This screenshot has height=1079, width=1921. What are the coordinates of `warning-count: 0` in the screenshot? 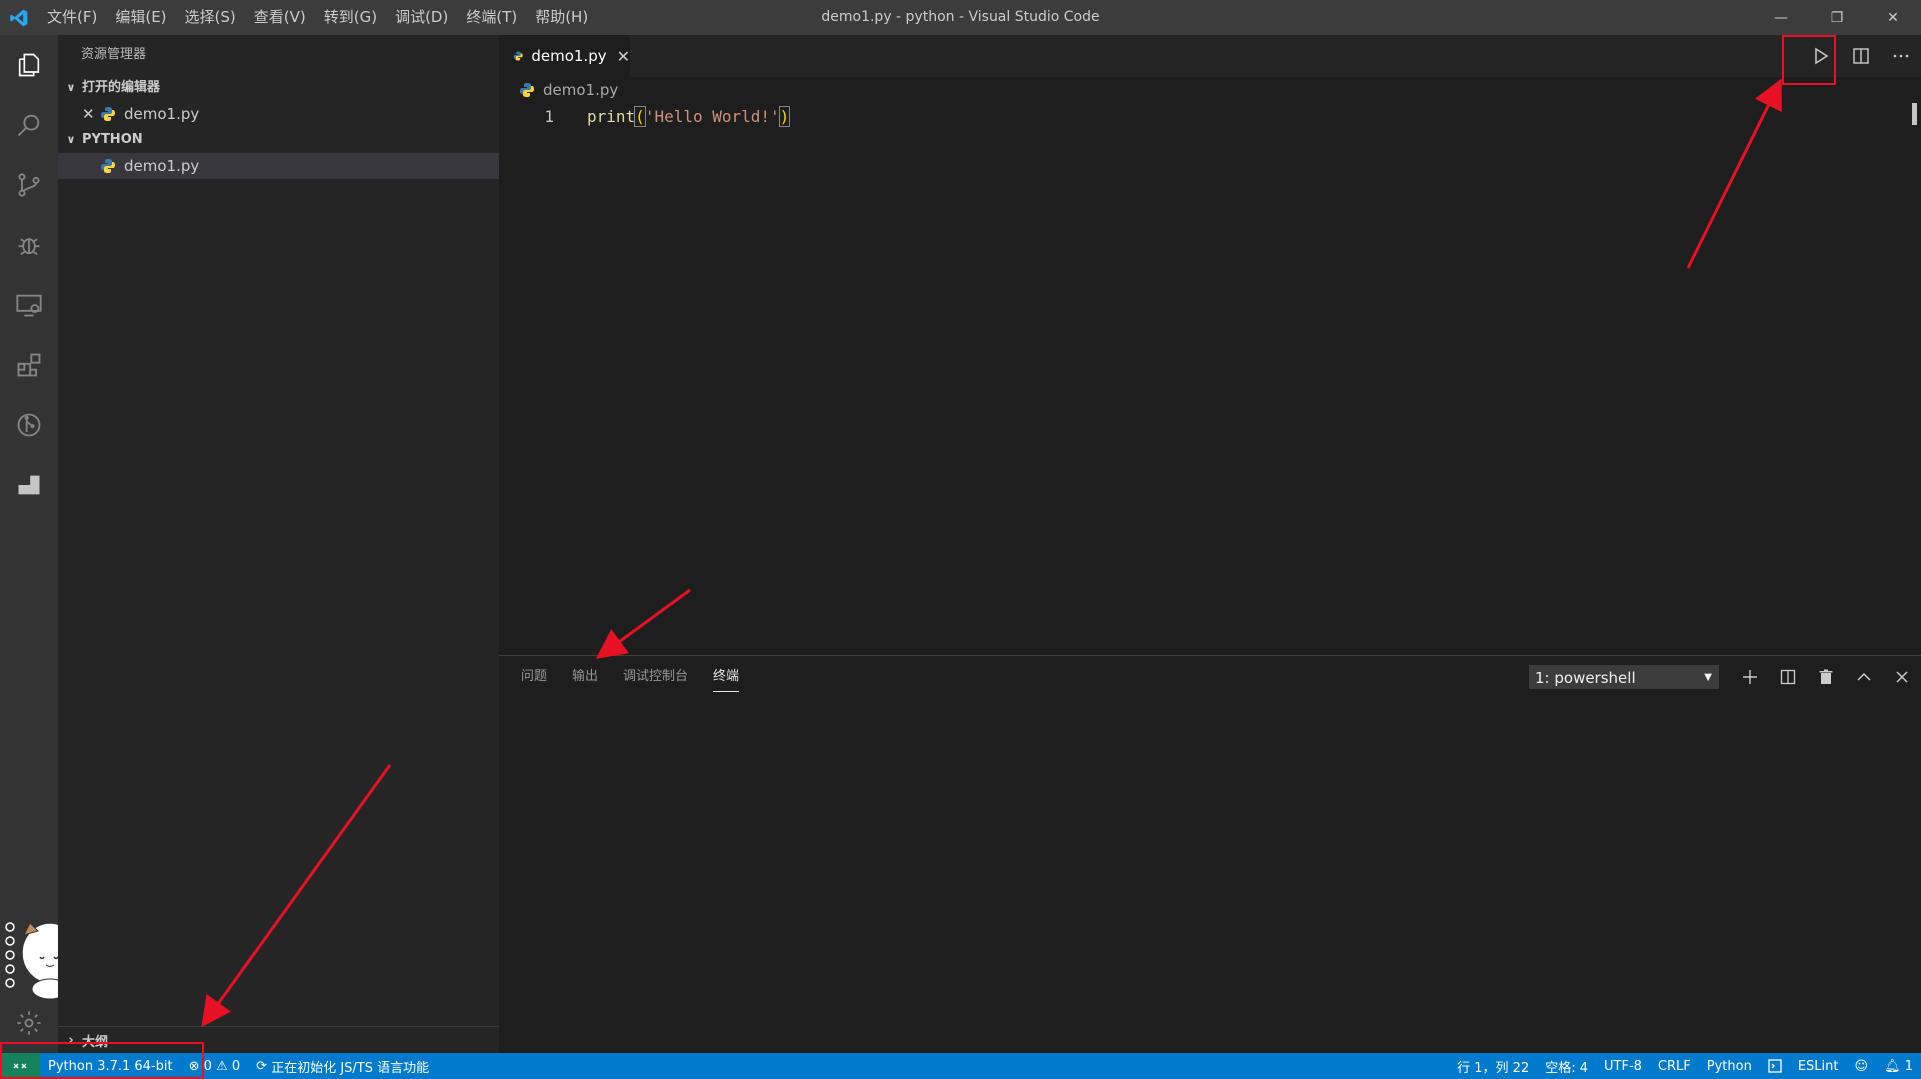 It's located at (236, 1066).